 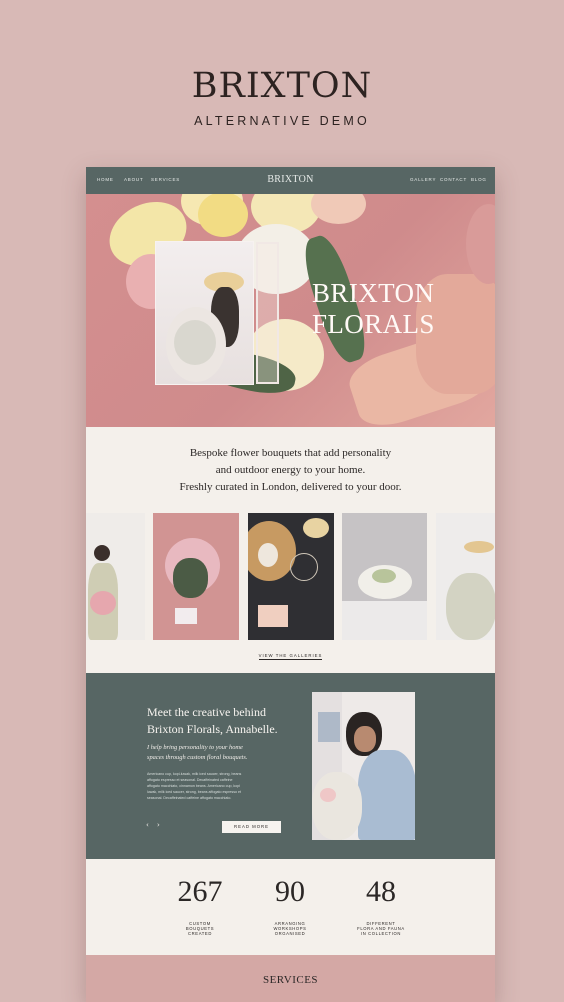 I want to click on stat-value: 267, so click(x=200, y=891).